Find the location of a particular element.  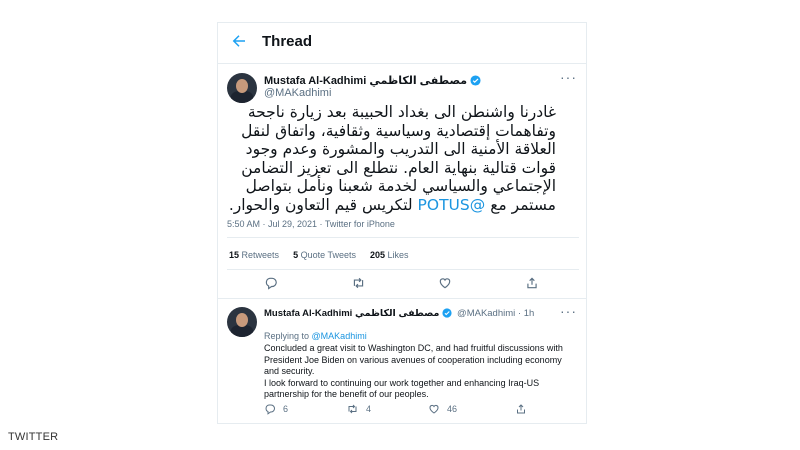

reply-action: 6 is located at coordinates (276, 409).